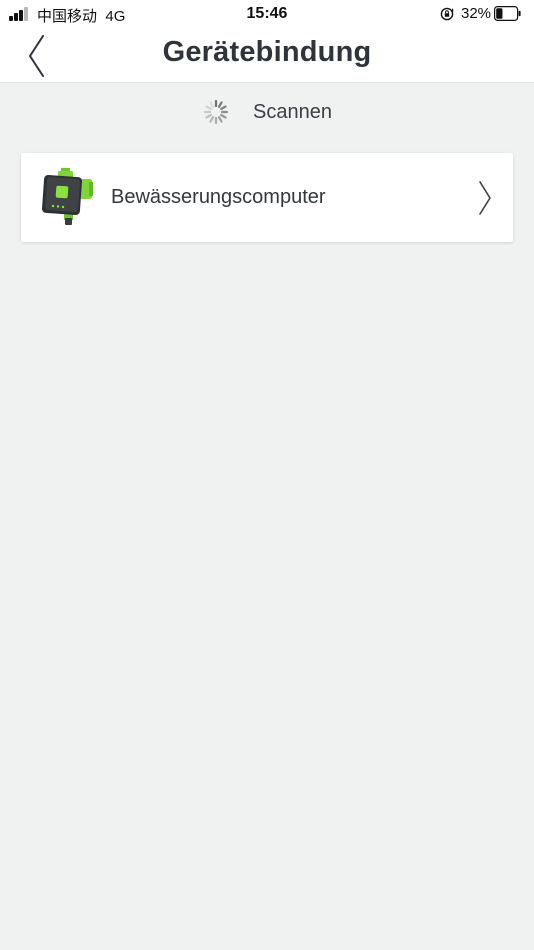 This screenshot has height=950, width=534. What do you see at coordinates (267, 14) in the screenshot?
I see `status-bar: 中国移动 4G 15:46 32%` at bounding box center [267, 14].